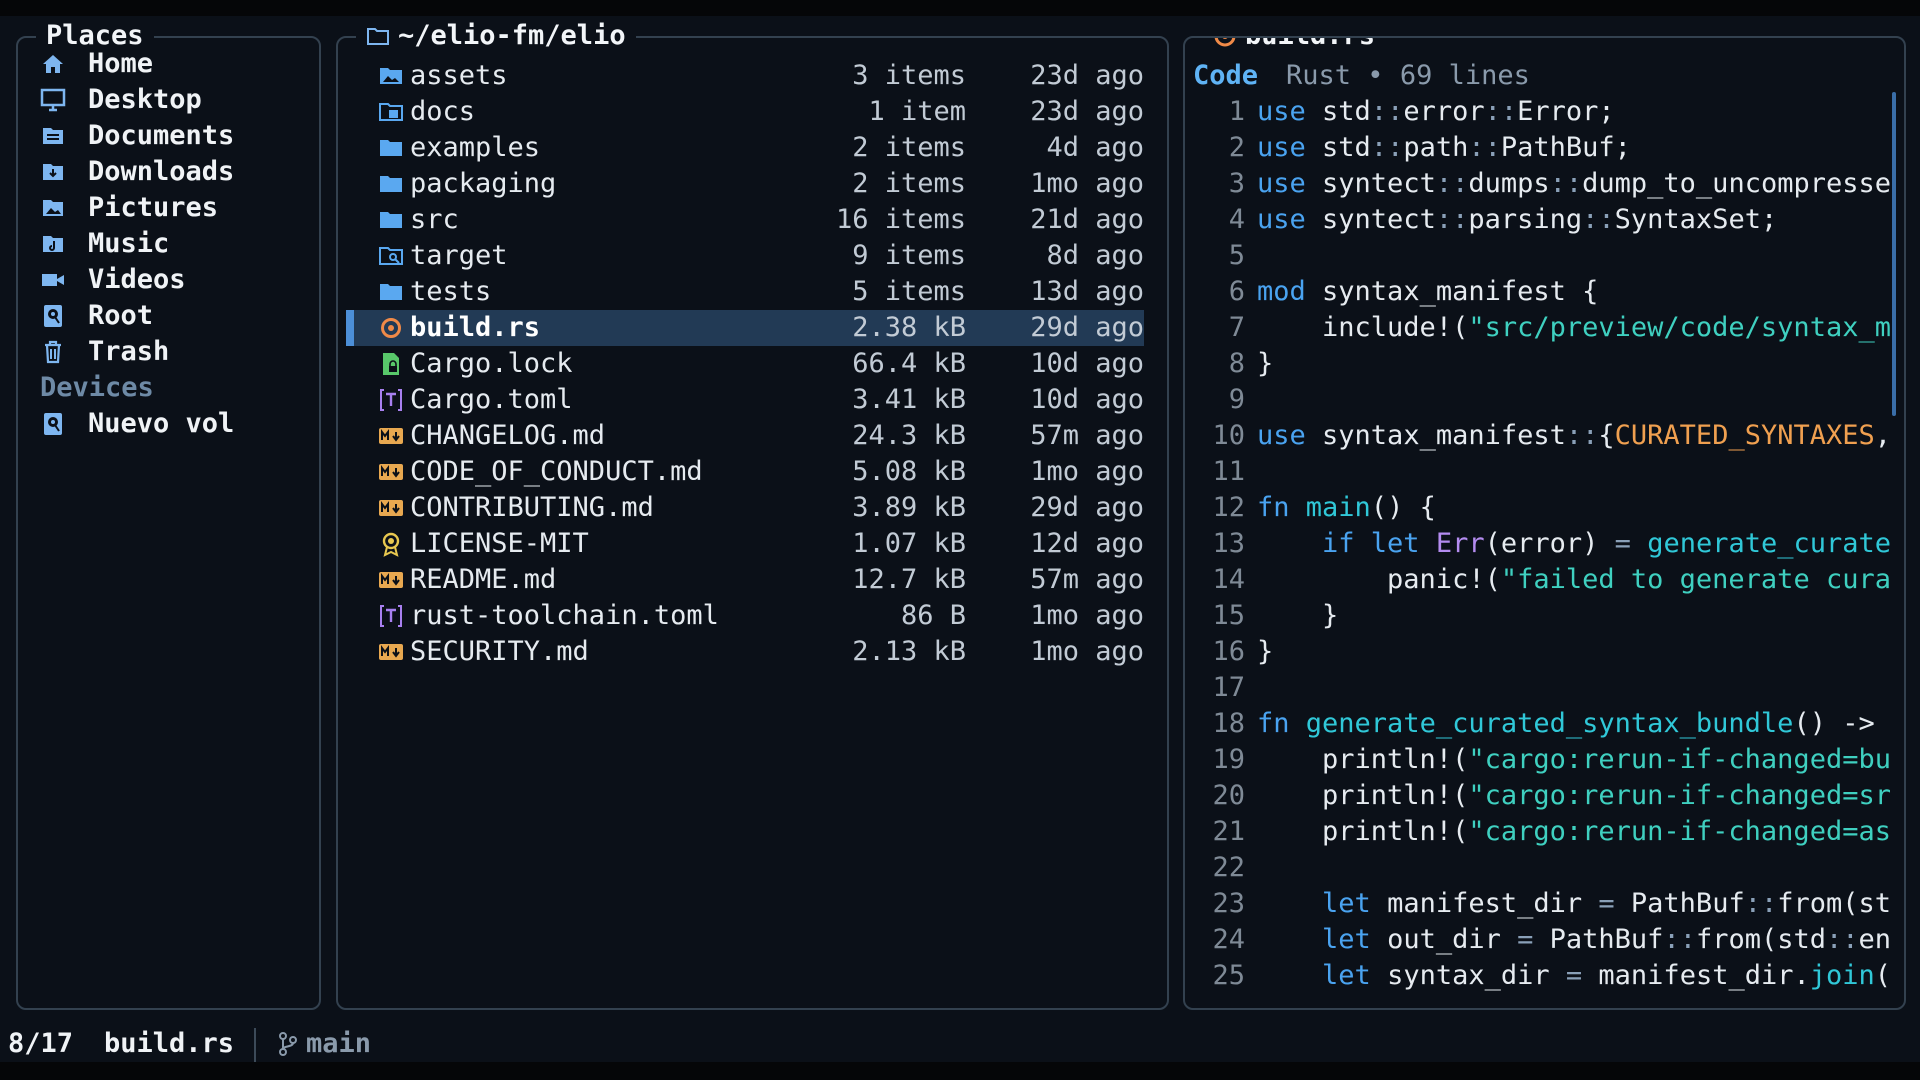 The image size is (1920, 1080). I want to click on file-row: CHANGELOG.md 24.3 kB 57m ago, so click(745, 436).